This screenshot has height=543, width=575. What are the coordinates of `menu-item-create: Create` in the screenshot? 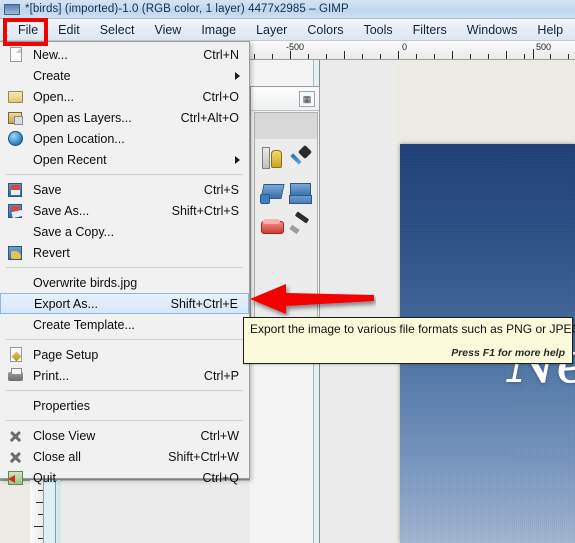 It's located at (124, 75).